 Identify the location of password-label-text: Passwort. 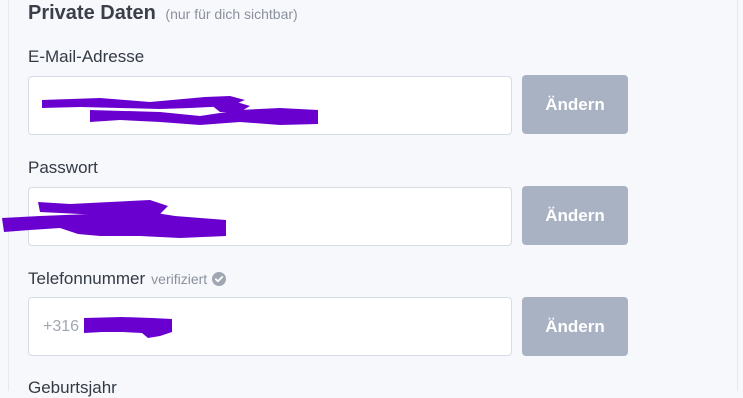
(63, 167).